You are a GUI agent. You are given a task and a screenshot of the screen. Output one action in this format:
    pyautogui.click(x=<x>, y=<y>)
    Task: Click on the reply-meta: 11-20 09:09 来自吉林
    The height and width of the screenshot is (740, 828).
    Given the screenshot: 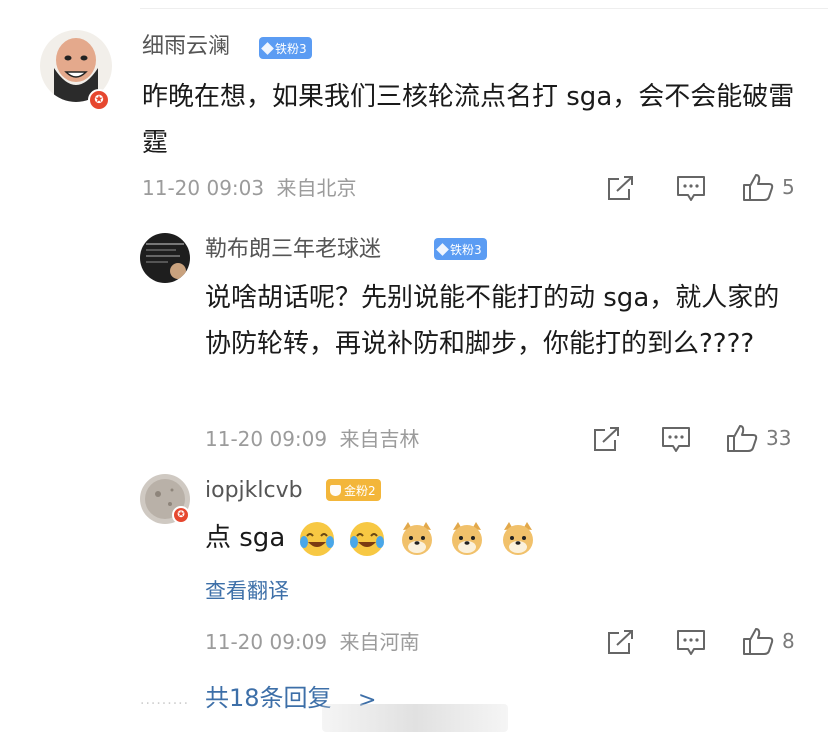 What is the action you would take?
    pyautogui.click(x=312, y=439)
    